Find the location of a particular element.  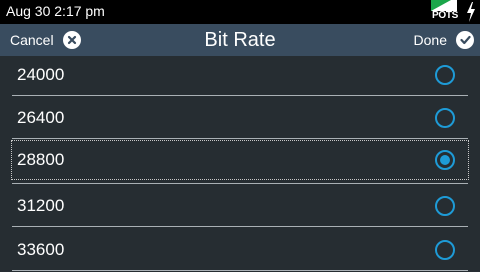

done-button: Done is located at coordinates (444, 40).